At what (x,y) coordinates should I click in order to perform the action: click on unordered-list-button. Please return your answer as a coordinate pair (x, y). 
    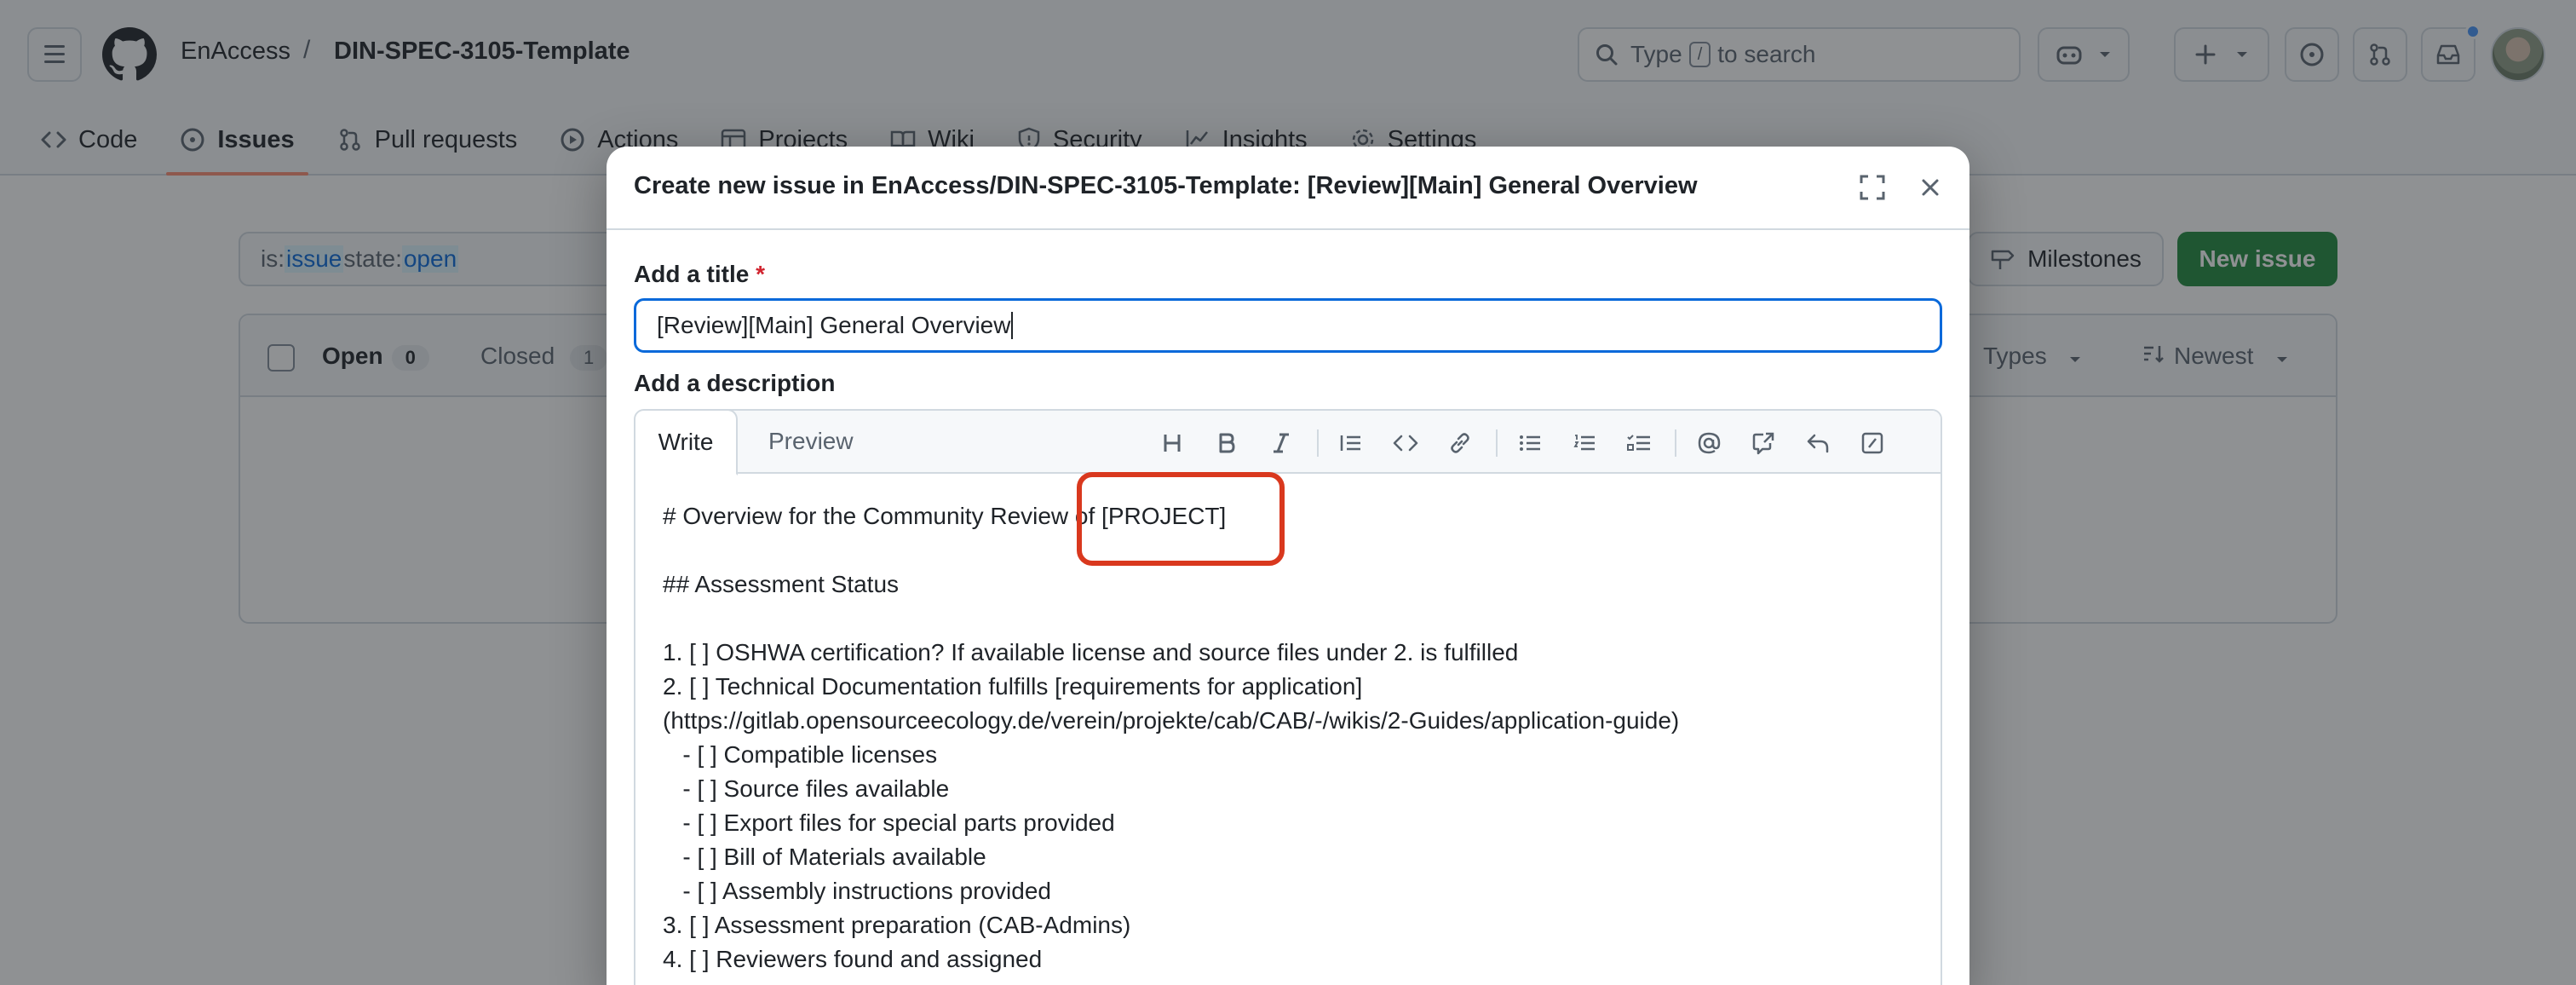
    Looking at the image, I should click on (1530, 443).